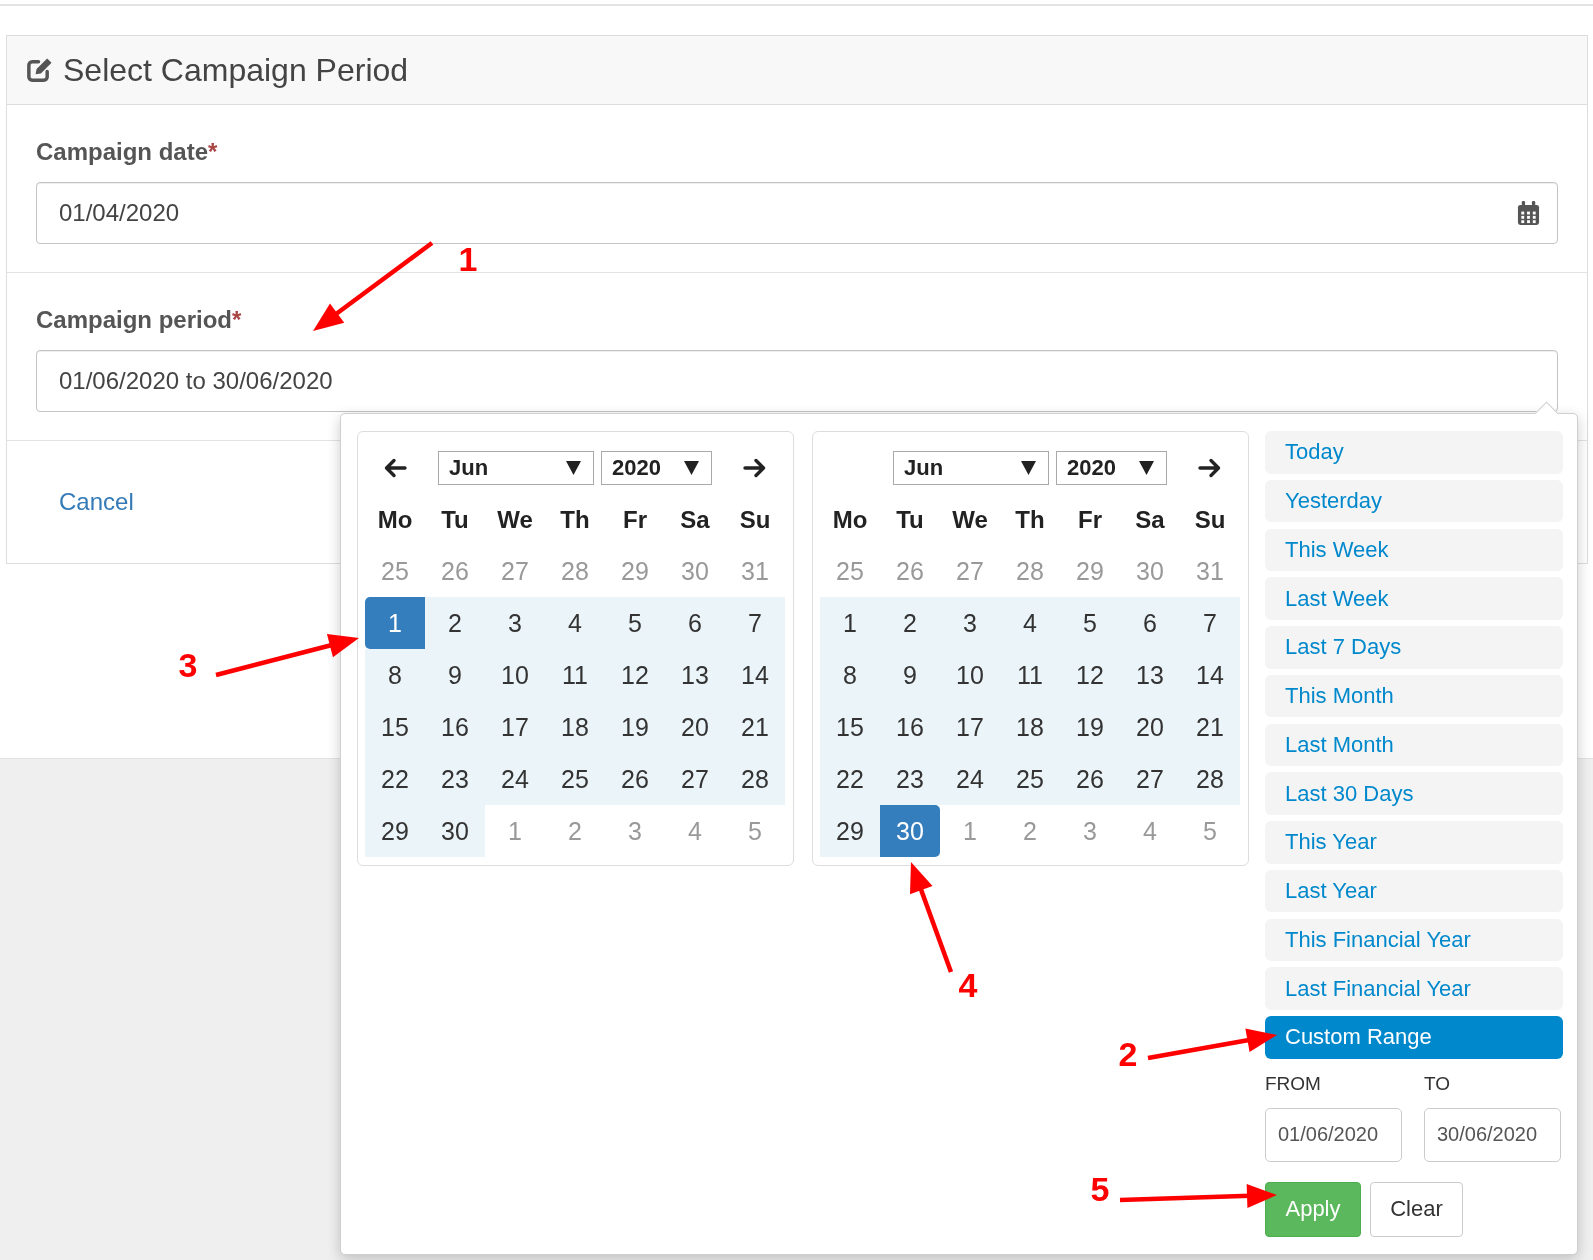 Image resolution: width=1593 pixels, height=1260 pixels. Describe the element at coordinates (1414, 842) in the screenshot. I see `range-option: This Year` at that location.